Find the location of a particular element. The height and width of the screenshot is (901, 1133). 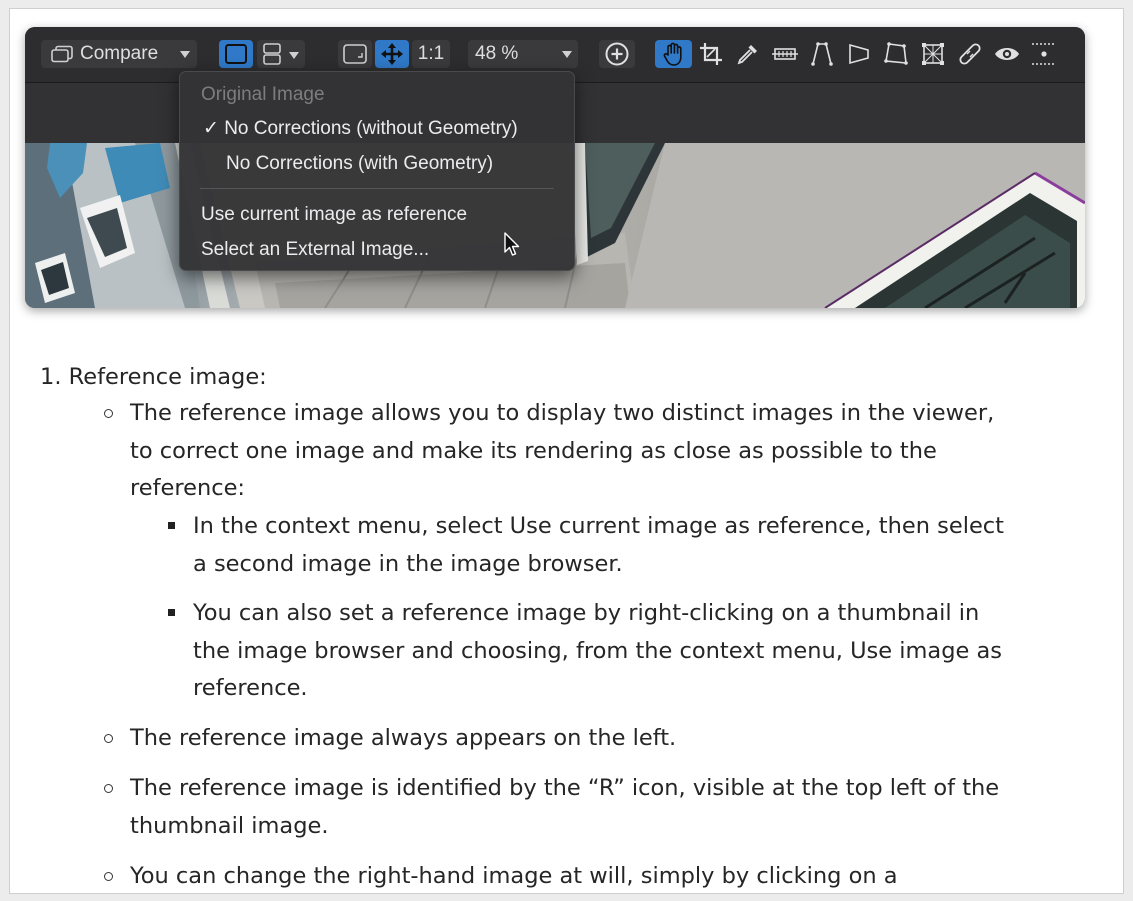

white-balance-tool is located at coordinates (1043, 54).